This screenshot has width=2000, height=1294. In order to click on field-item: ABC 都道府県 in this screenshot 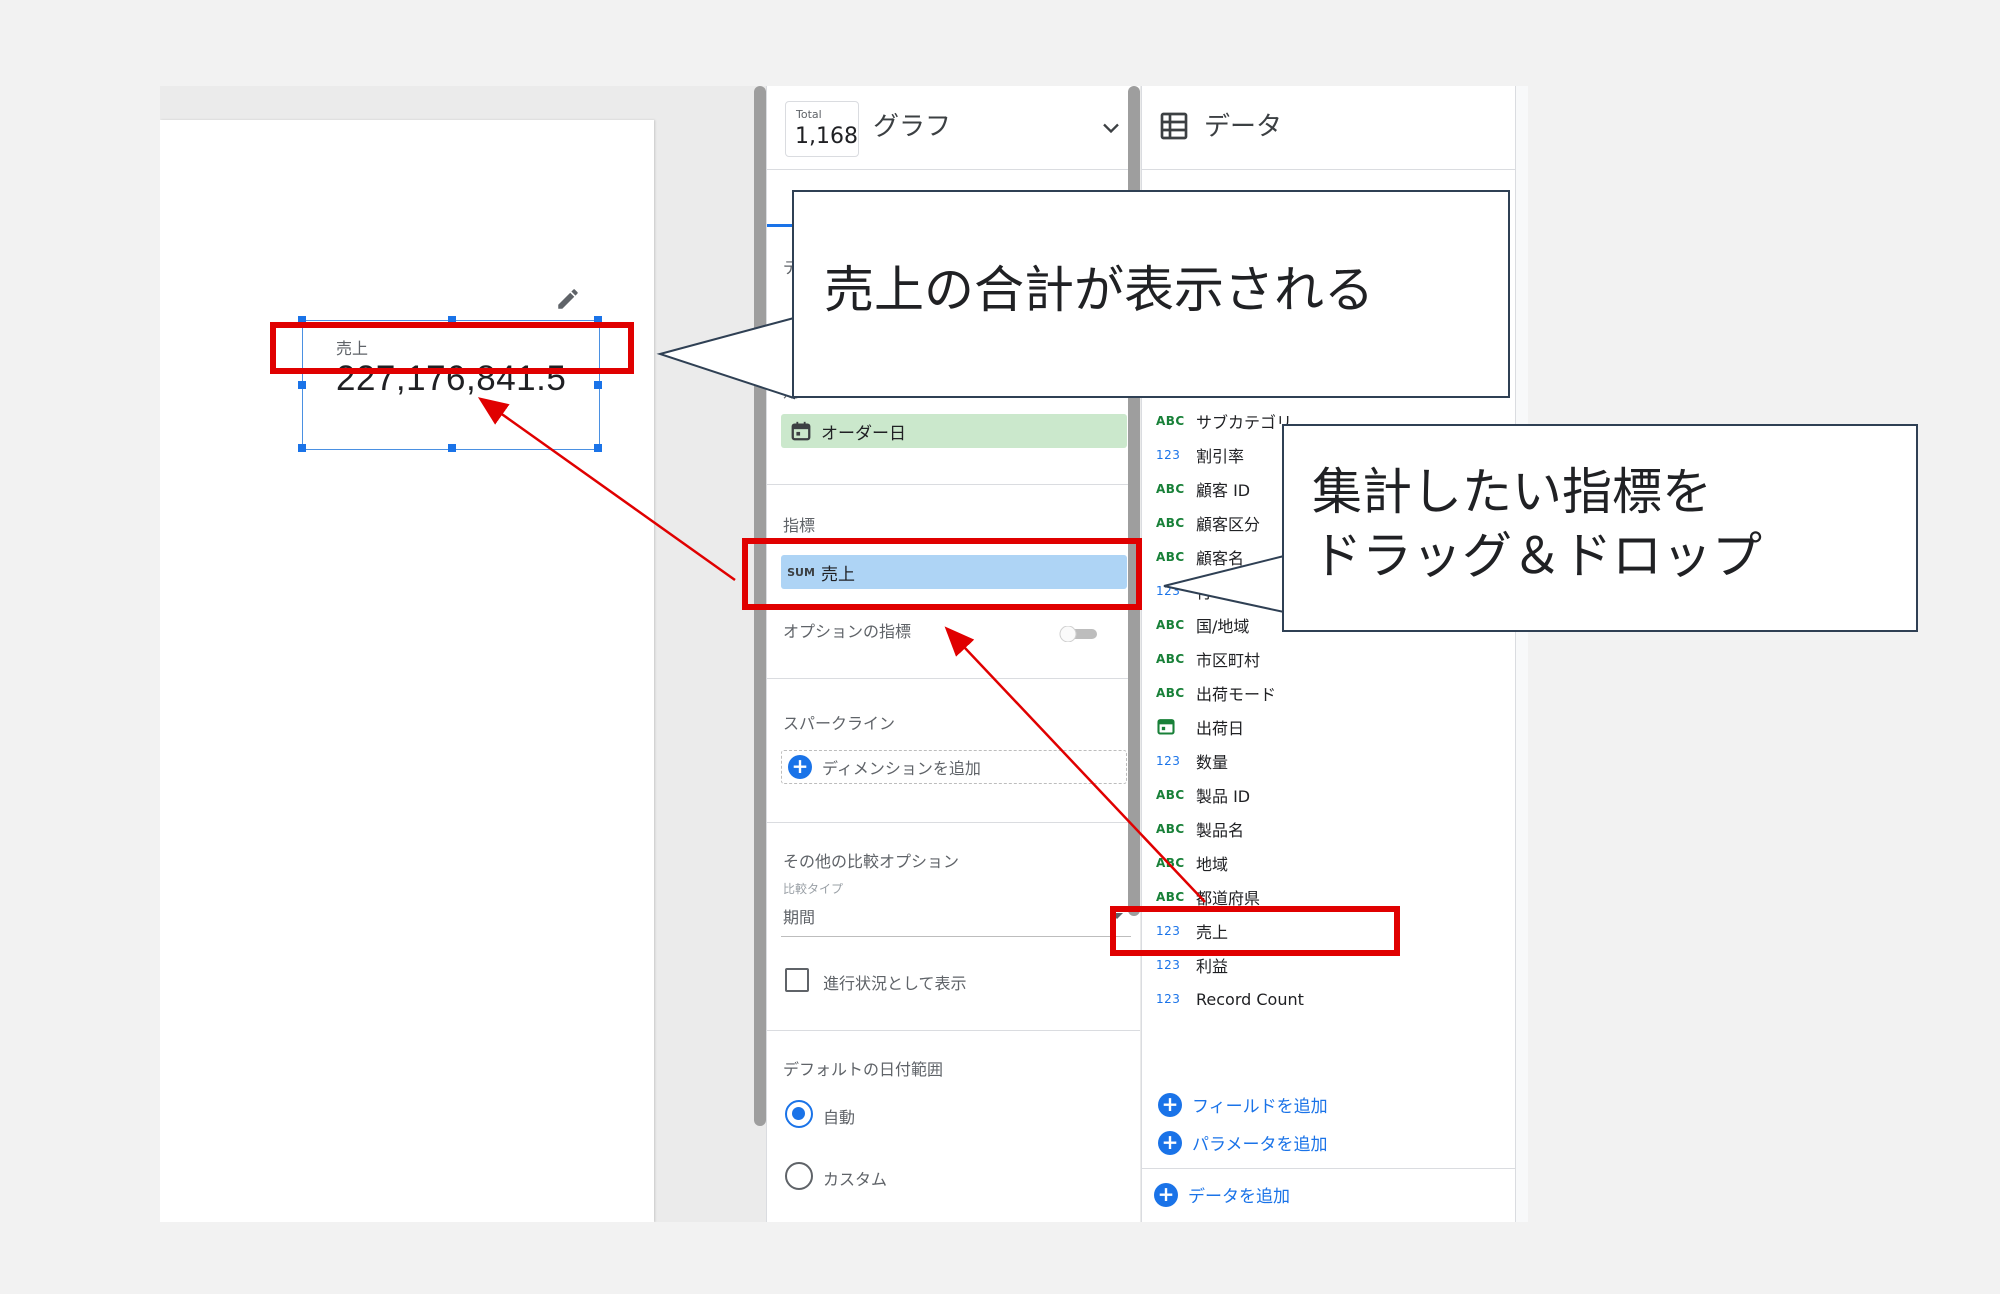, I will do `click(1208, 897)`.